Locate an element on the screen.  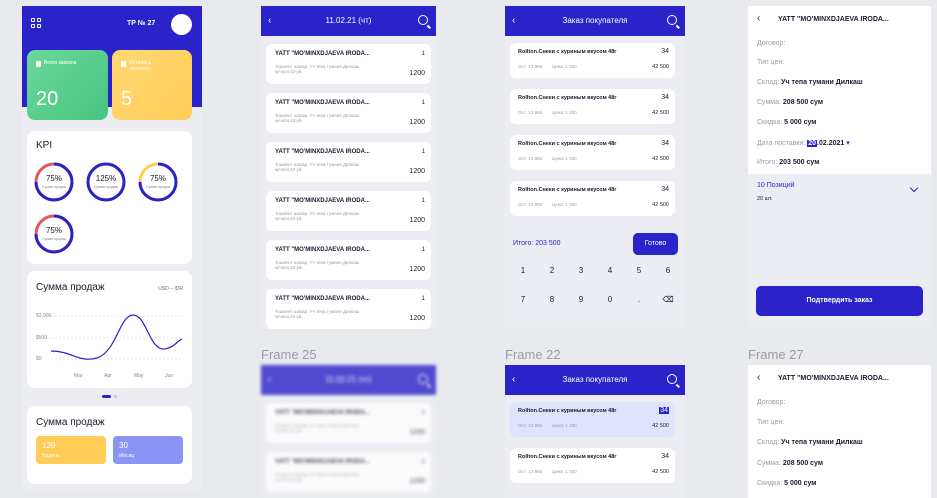
month-sales-value: 30 is located at coordinates (123, 445).